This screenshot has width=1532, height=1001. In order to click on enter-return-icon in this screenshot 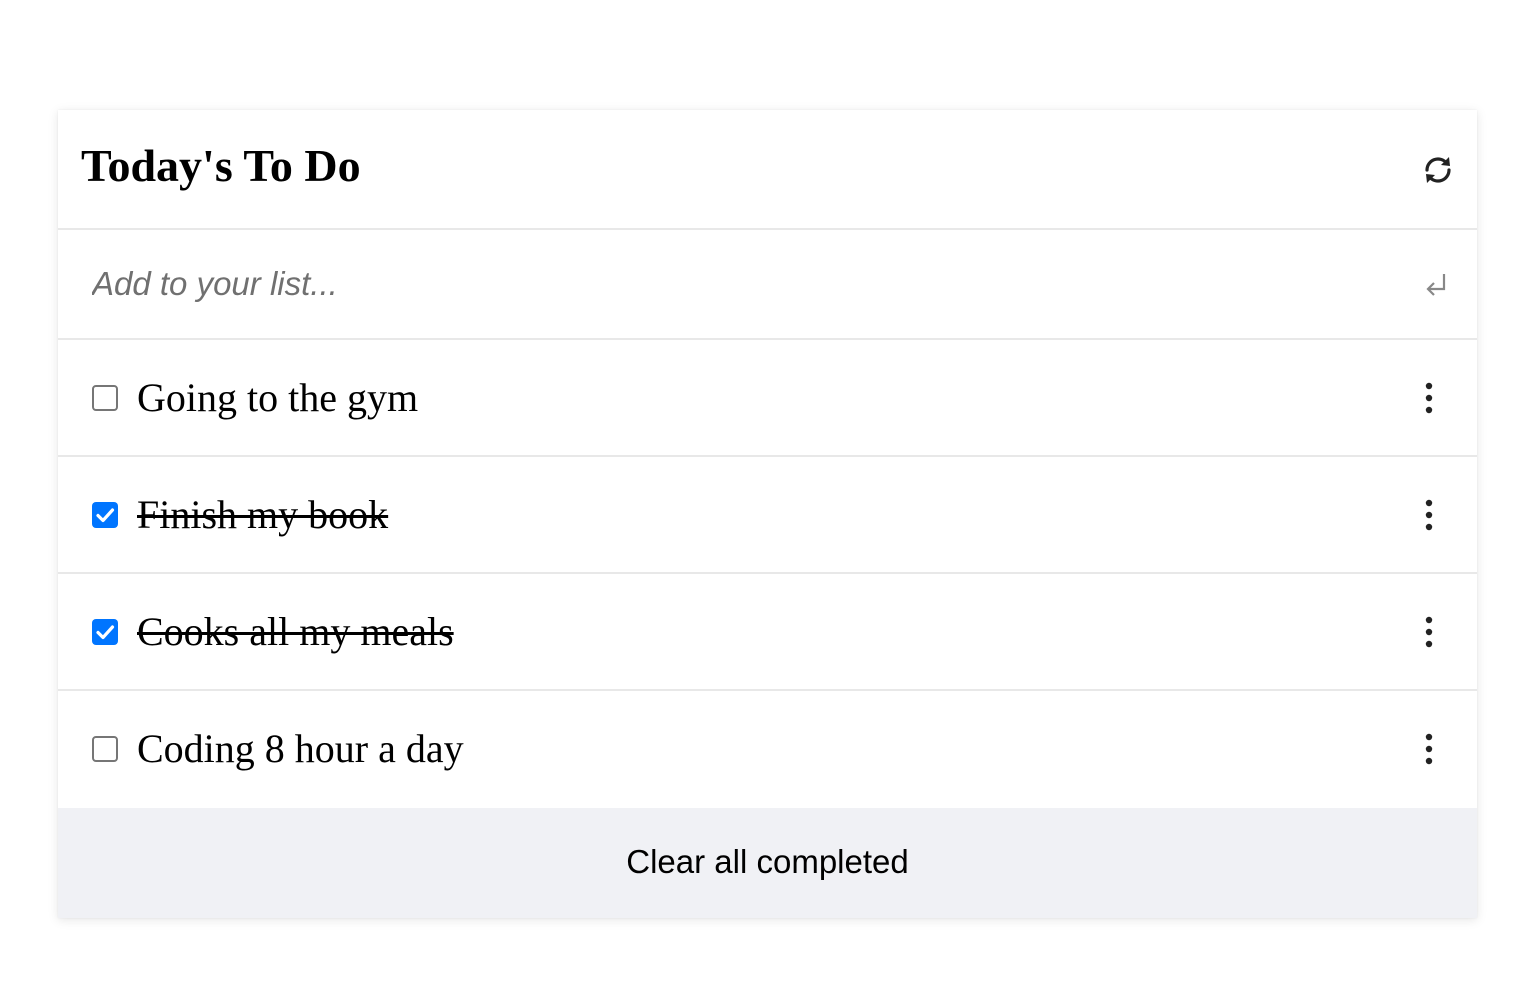, I will do `click(1437, 285)`.